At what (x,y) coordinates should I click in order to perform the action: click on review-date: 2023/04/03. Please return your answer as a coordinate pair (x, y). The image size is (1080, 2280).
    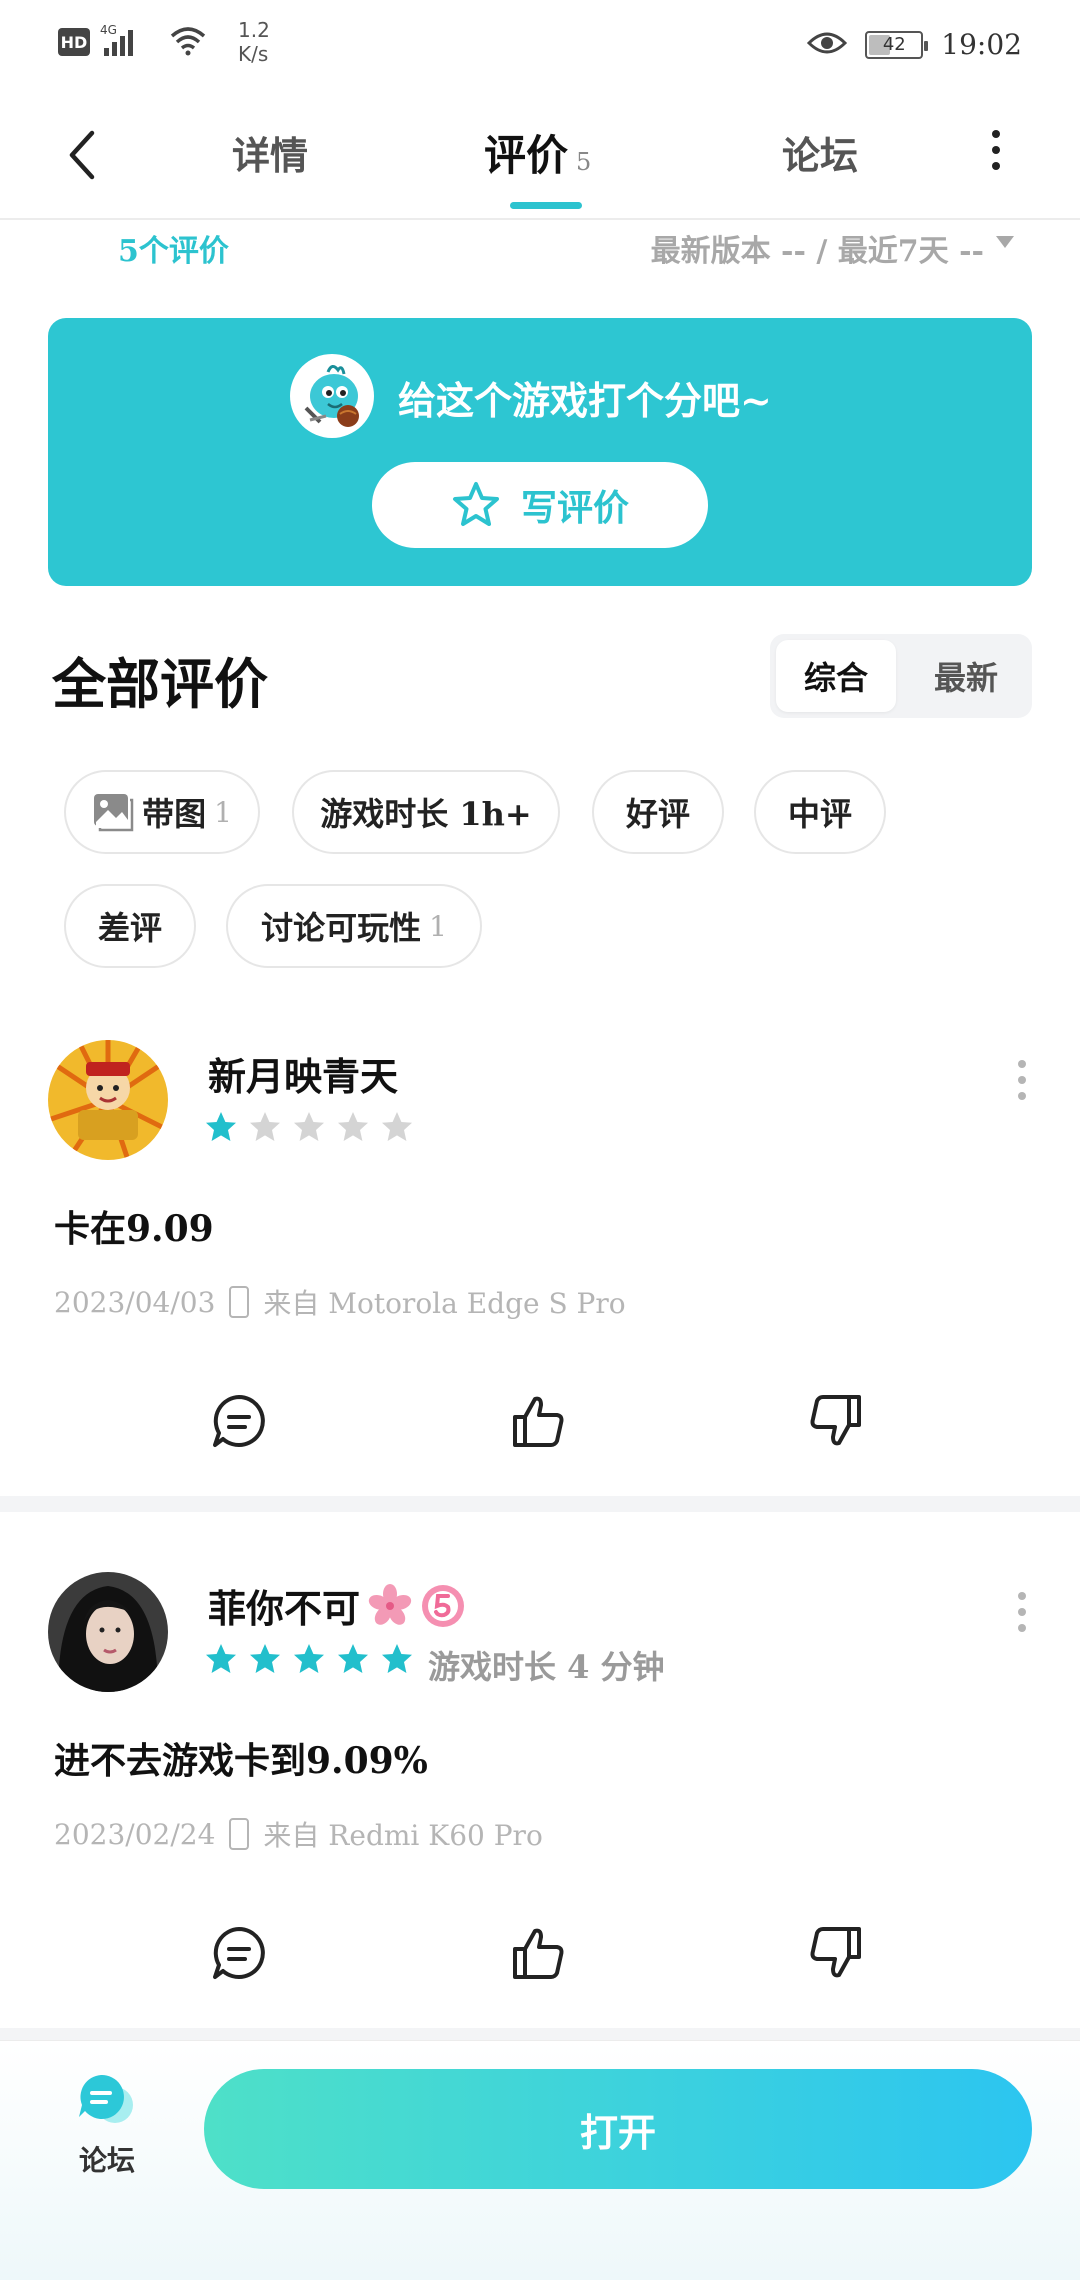
    Looking at the image, I should click on (135, 1302).